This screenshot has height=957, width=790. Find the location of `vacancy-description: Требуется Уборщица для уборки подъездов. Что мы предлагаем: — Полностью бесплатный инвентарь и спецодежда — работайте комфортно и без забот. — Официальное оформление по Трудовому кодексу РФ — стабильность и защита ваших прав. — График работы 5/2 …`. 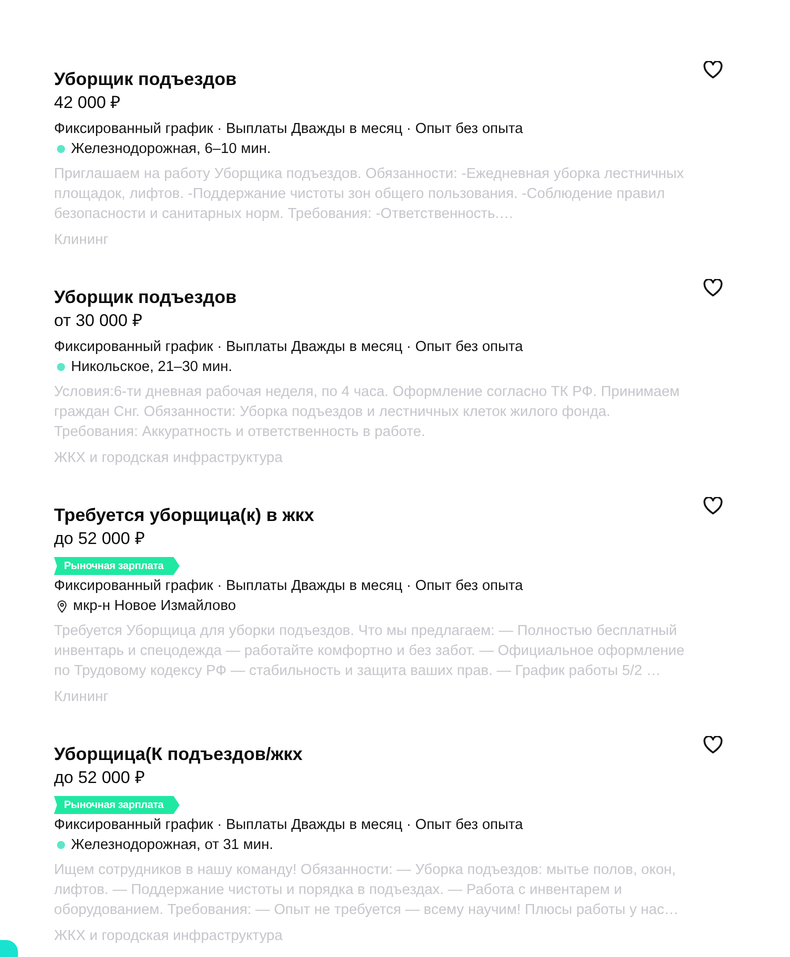

vacancy-description: Требуется Уборщица для уборки подъездов. Что мы предлагаем: — Полностью бесплатный инвентарь и спецодежда — работайте комфортно и без забот. — Официальное оформление по Трудовому кодексу РФ — стабильность и защита ваших прав. — График работы 5/2 … is located at coordinates (370, 651).